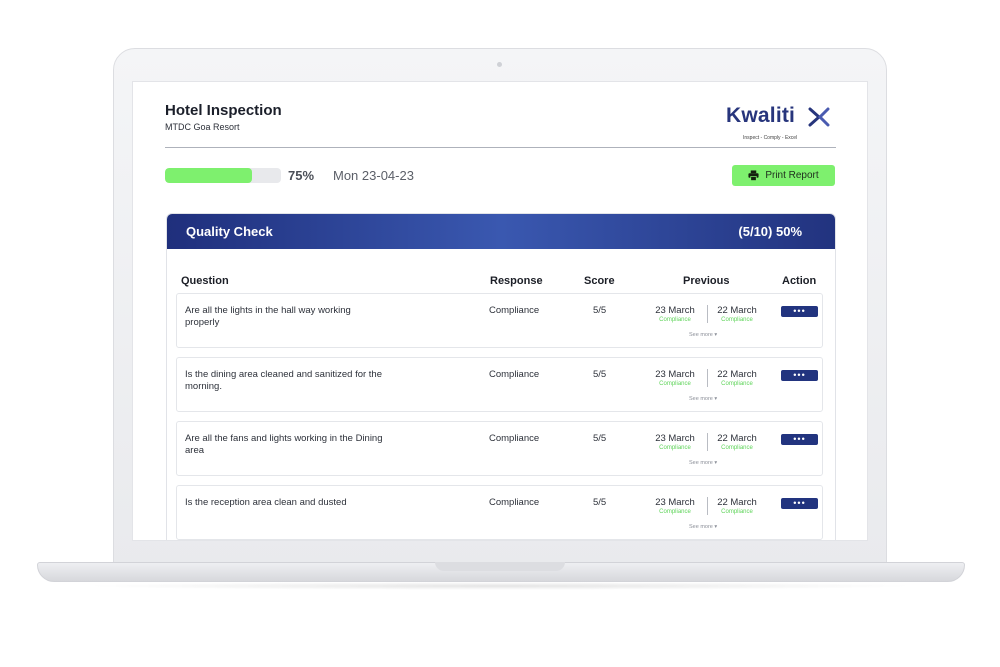 The width and height of the screenshot is (1000, 667). Describe the element at coordinates (229, 231) in the screenshot. I see `section-title: Quality Check` at that location.